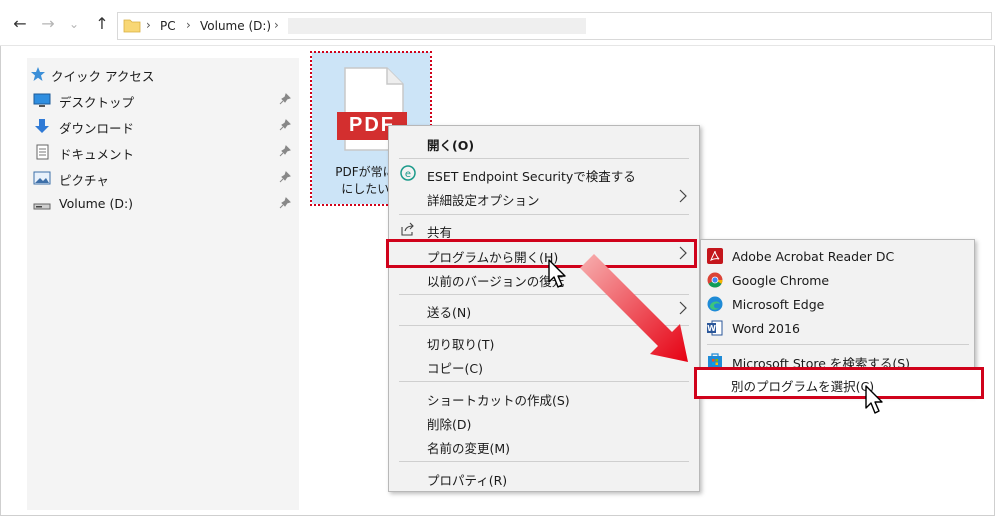  I want to click on menu-item-label: ESET Endpoint Securityで検査する, so click(531, 176).